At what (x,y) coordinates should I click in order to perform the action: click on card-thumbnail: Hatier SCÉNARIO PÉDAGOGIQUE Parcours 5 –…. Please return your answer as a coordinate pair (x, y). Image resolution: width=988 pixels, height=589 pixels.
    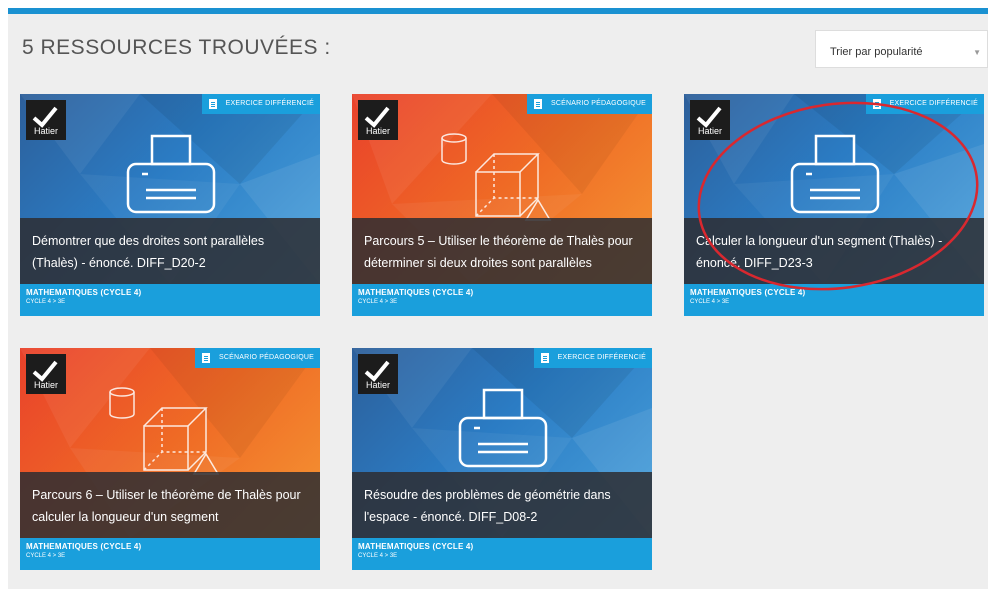
    Looking at the image, I should click on (502, 189).